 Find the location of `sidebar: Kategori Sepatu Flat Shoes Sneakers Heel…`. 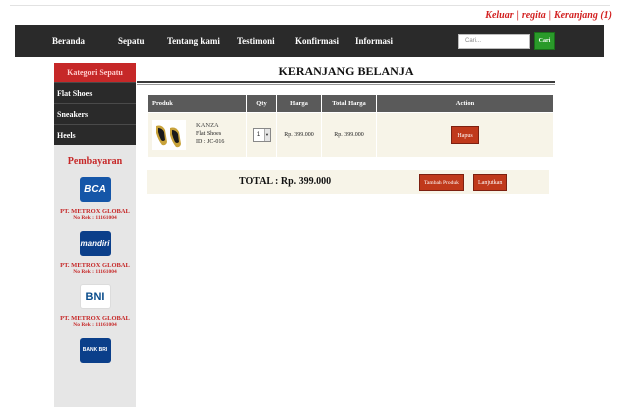

sidebar: Kategori Sepatu Flat Shoes Sneakers Heel… is located at coordinates (95, 235).